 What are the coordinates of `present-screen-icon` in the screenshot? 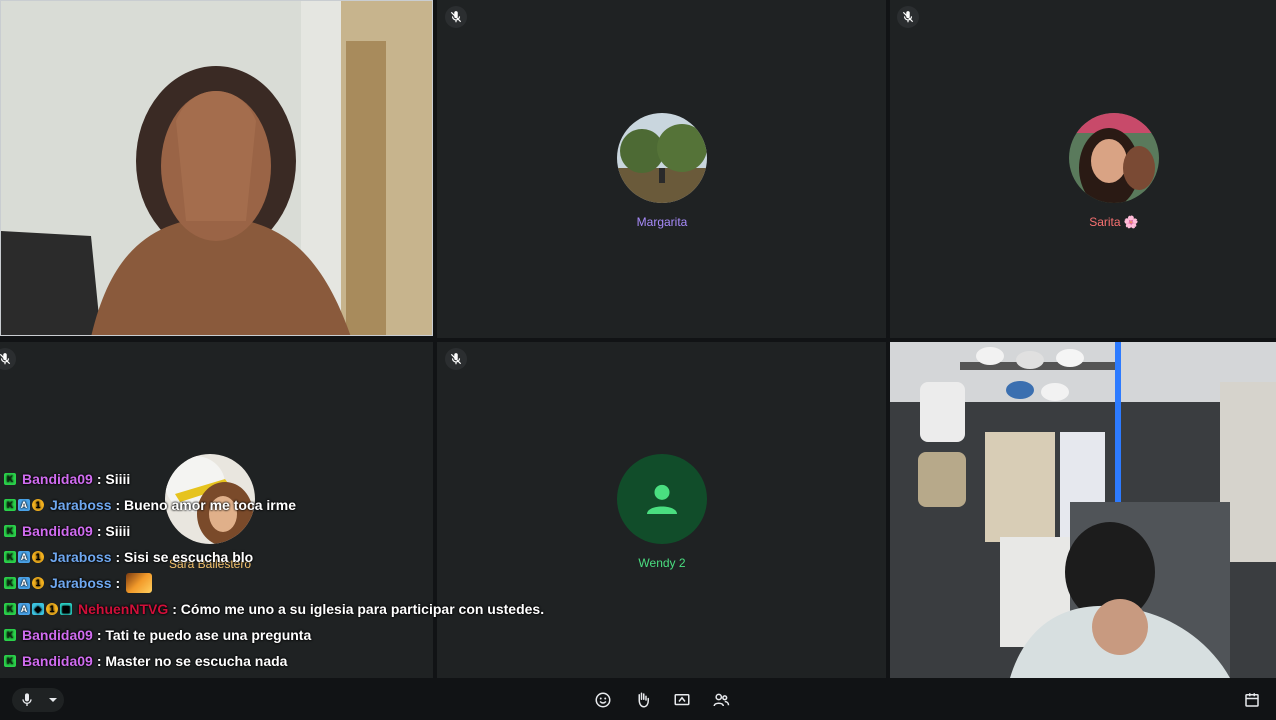 It's located at (682, 700).